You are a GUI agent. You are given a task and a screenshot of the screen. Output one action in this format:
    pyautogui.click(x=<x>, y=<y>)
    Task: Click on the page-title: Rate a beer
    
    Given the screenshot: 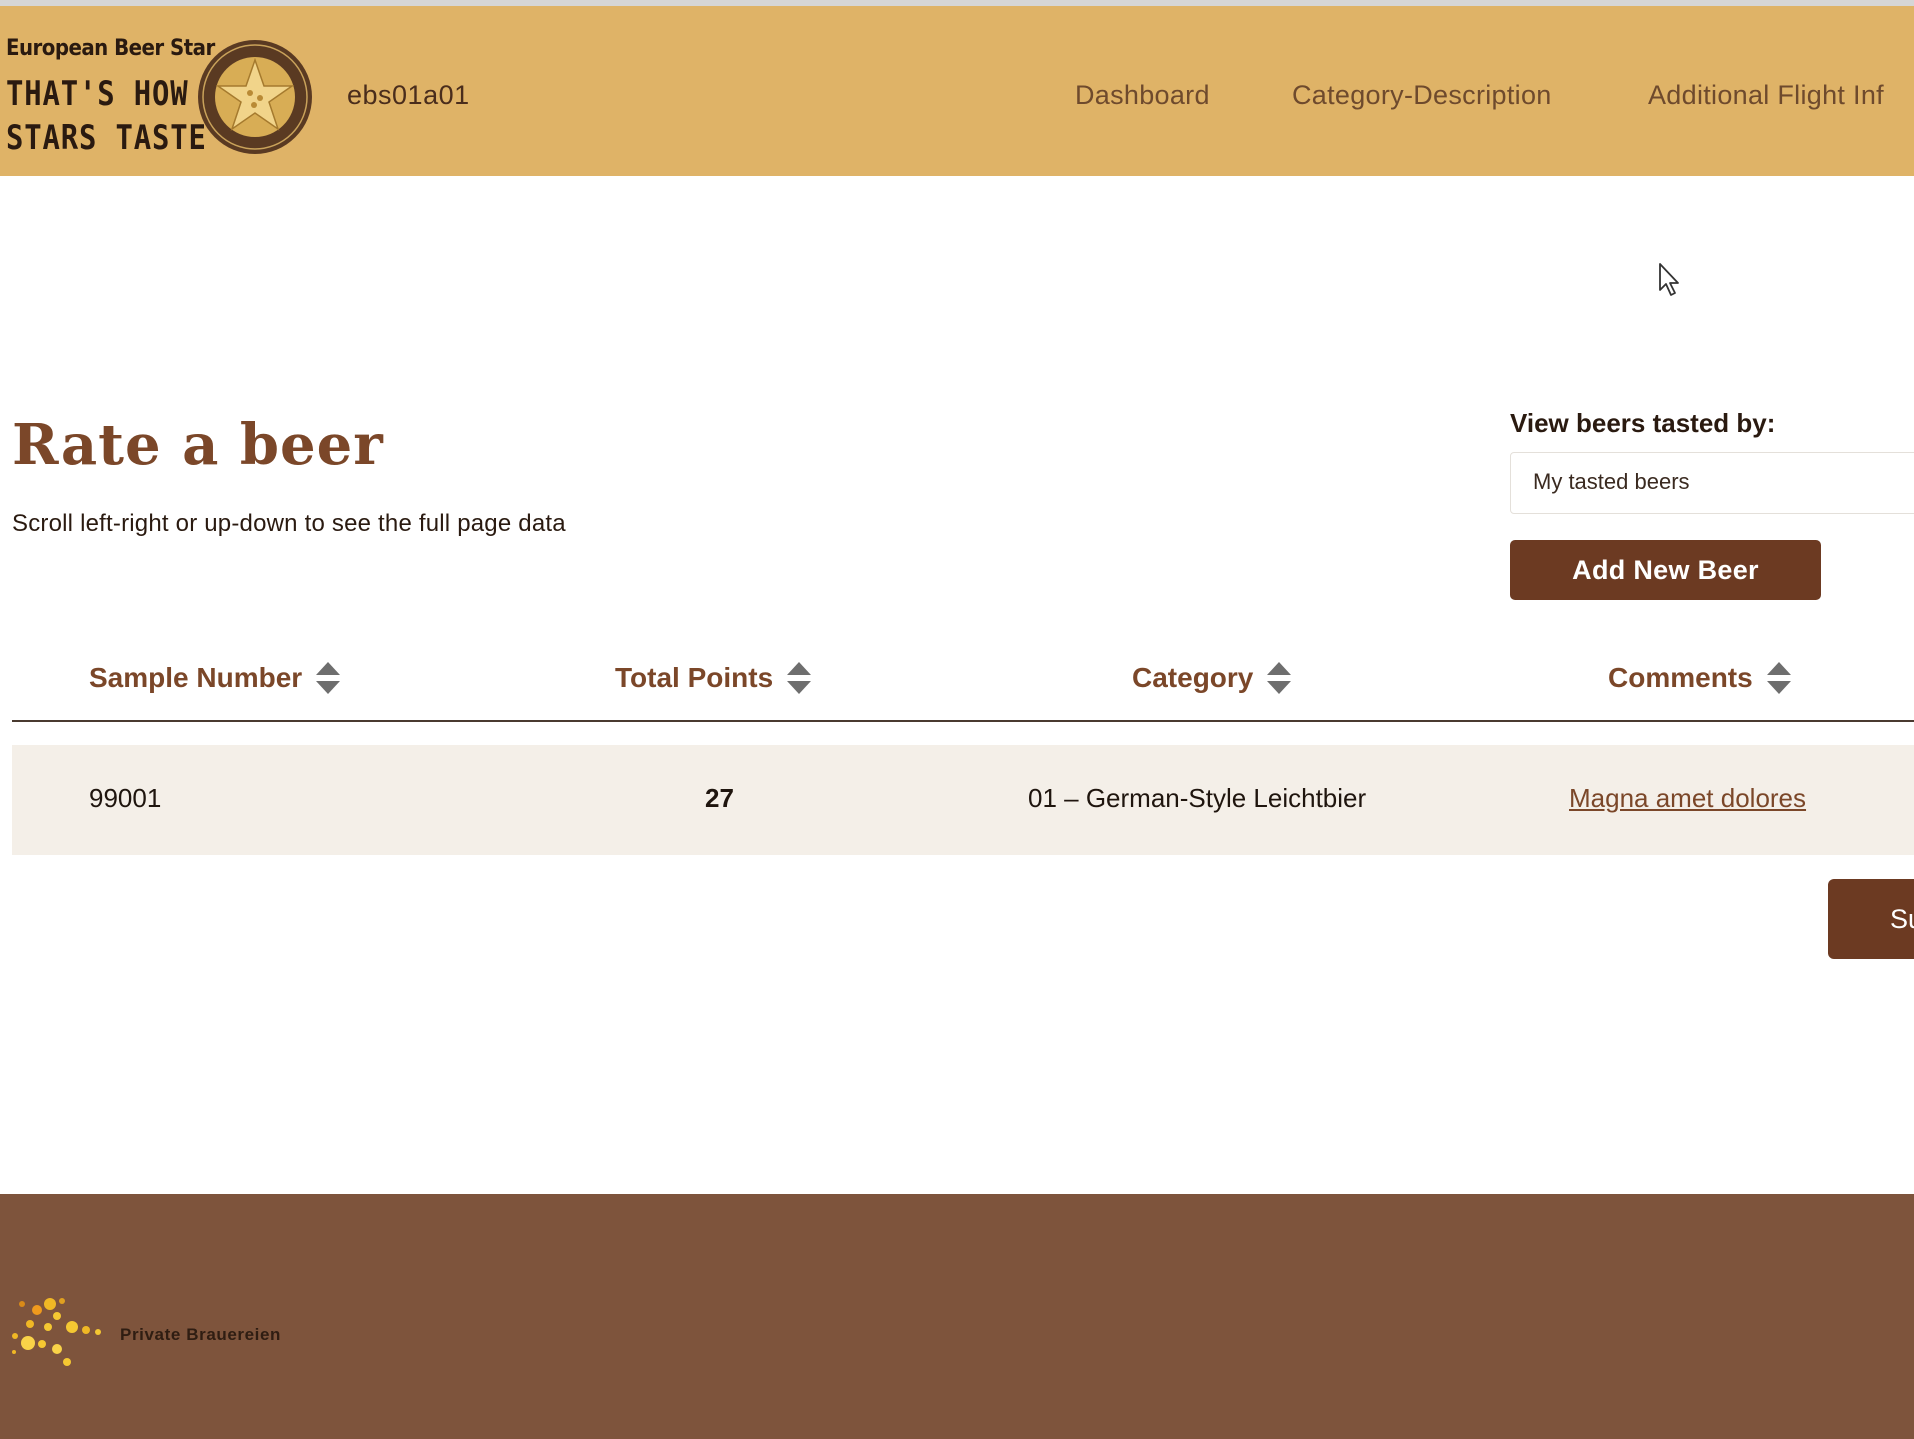 What is the action you would take?
    pyautogui.click(x=198, y=445)
    